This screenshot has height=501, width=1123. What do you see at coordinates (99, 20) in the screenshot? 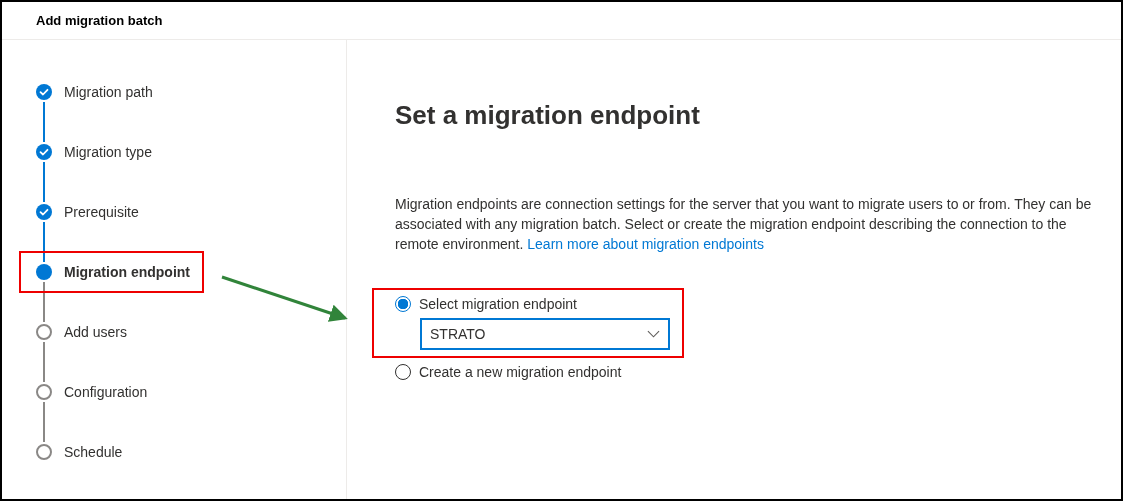
I see `dialog-title: Add migration batch` at bounding box center [99, 20].